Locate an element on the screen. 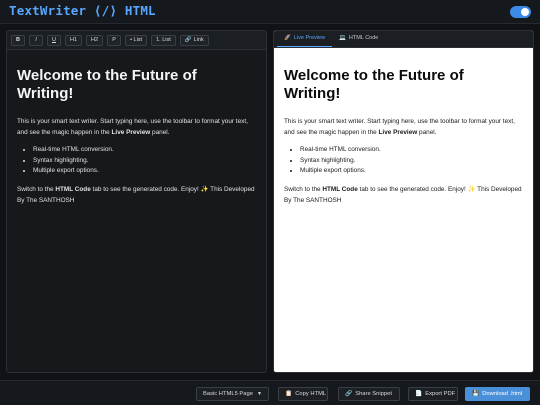 Image resolution: width=540 pixels, height=405 pixels. paragraph-button: P is located at coordinates (114, 40).